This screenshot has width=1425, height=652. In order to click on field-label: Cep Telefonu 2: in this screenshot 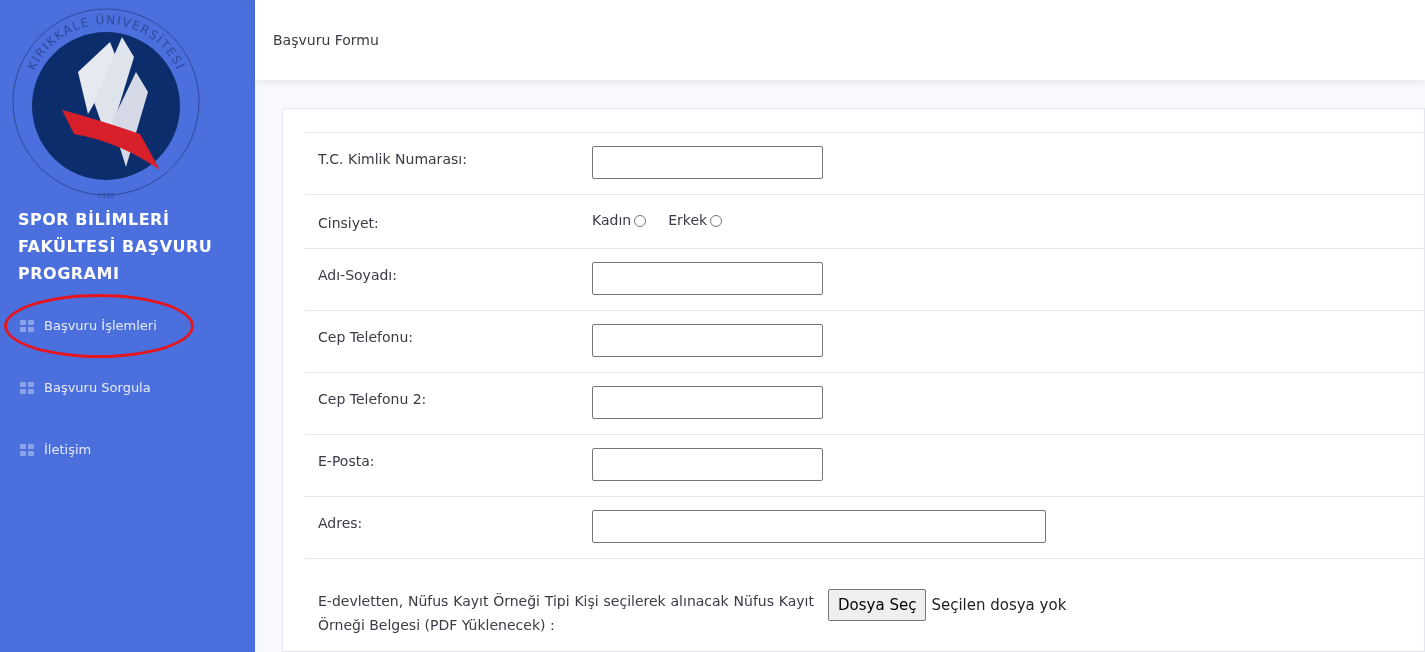, I will do `click(373, 399)`.